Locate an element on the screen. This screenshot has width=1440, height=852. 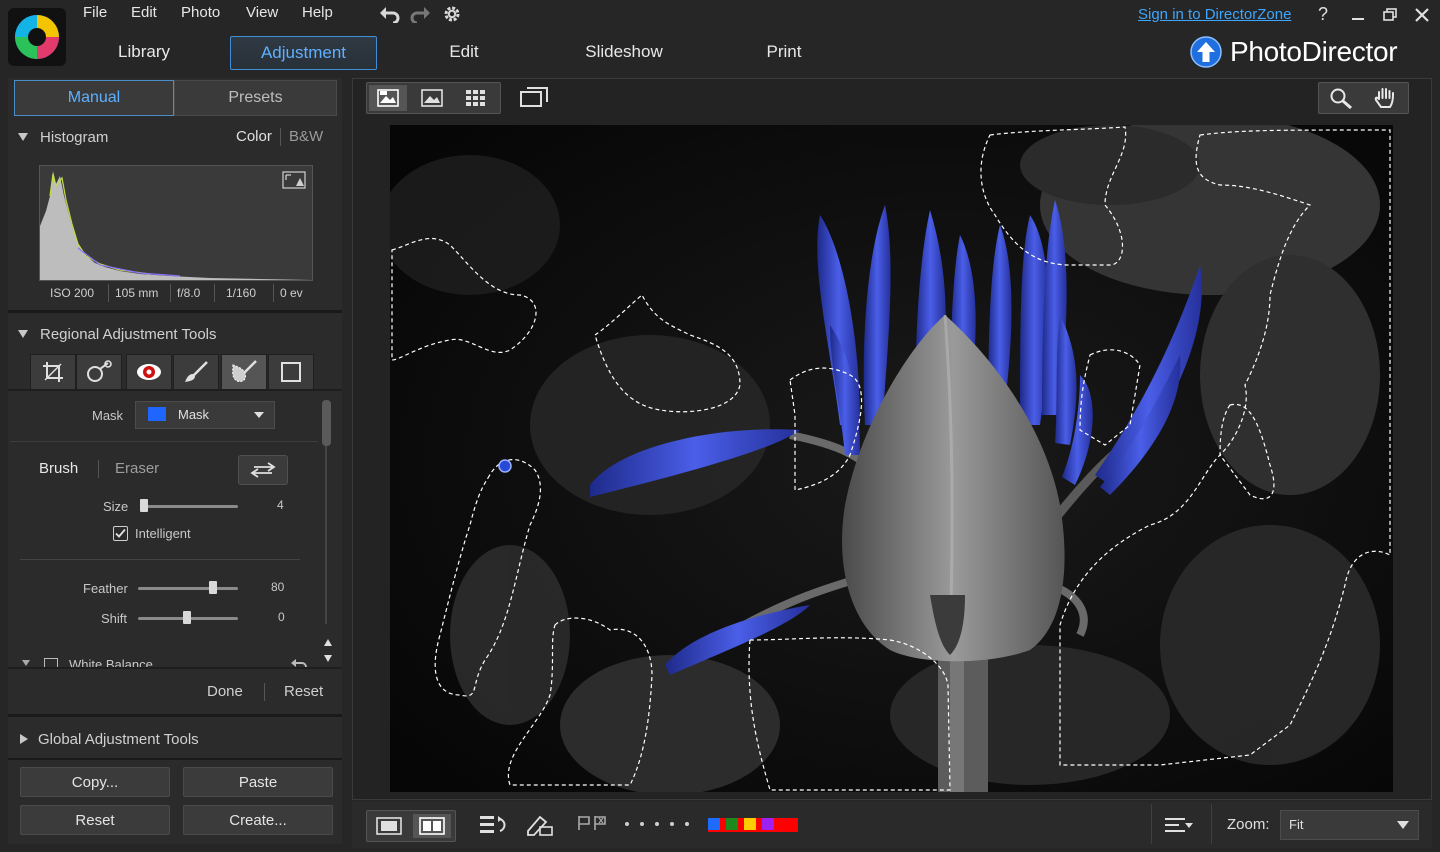
magnifier-icon is located at coordinates (1341, 98).